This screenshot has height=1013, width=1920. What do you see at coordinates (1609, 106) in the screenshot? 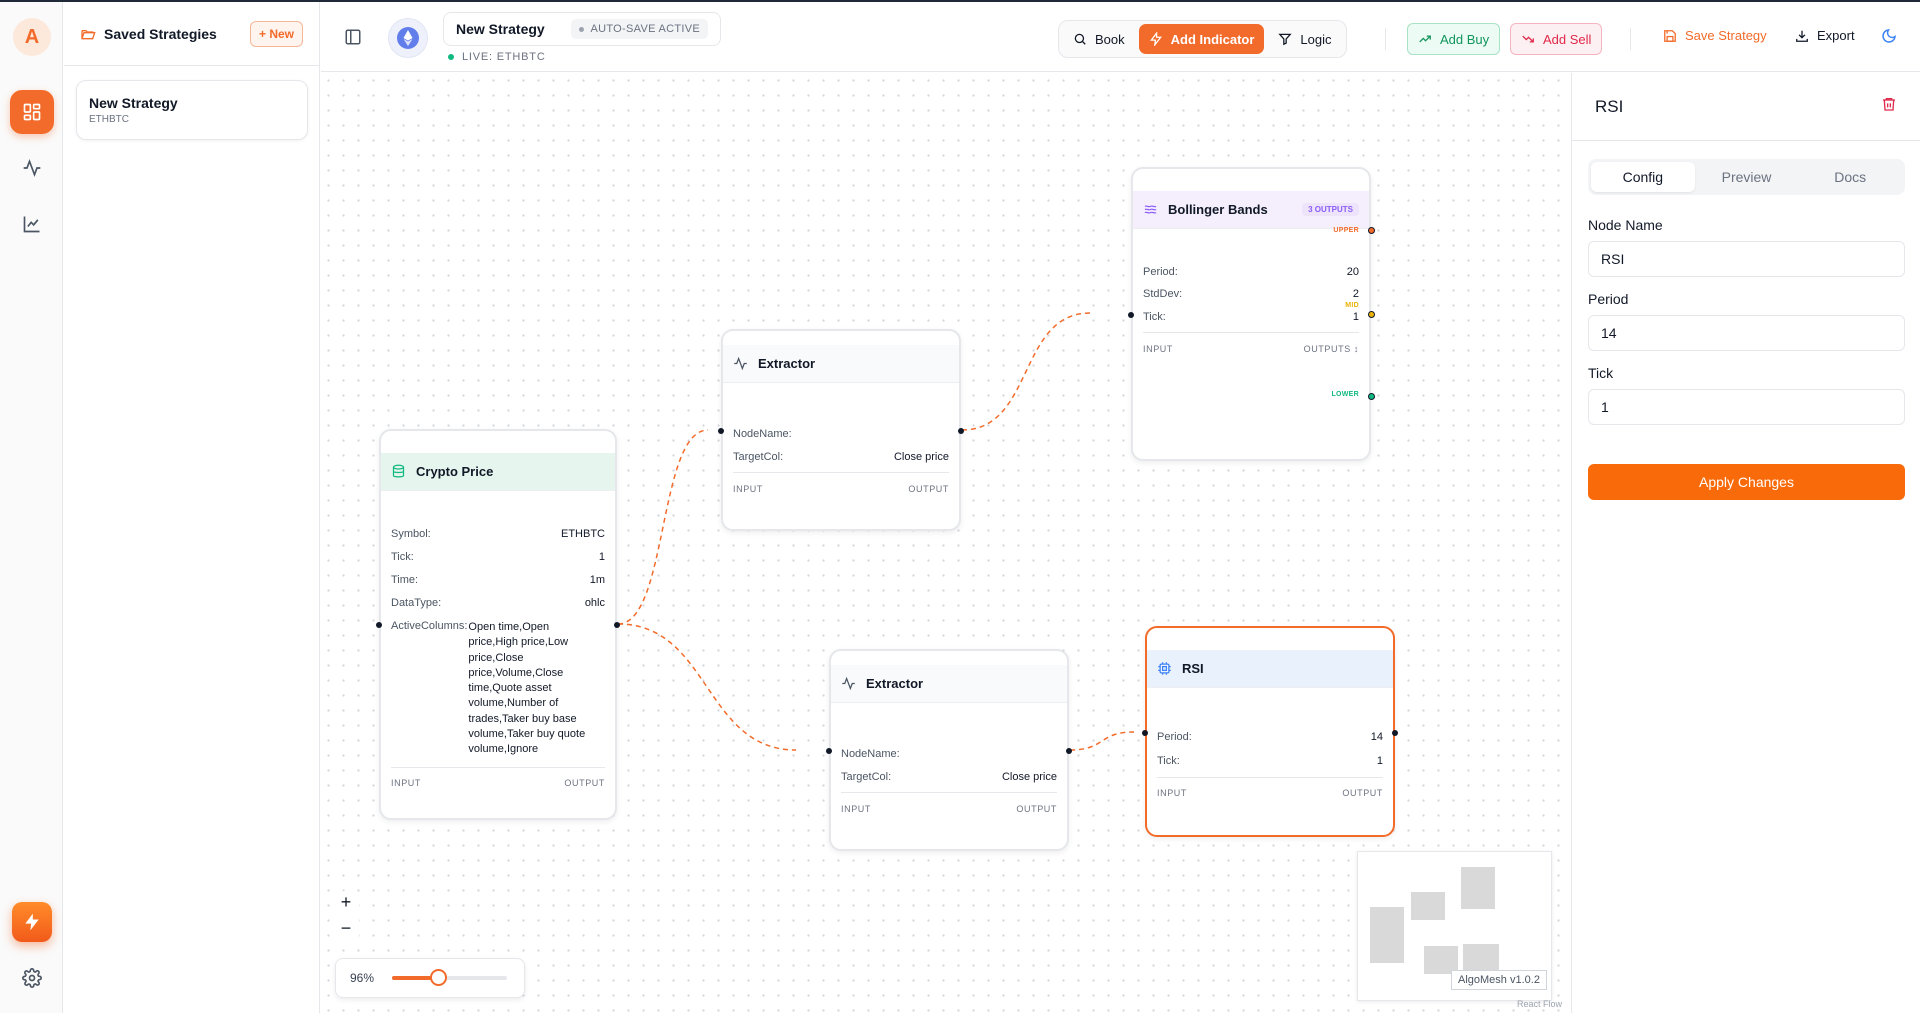
I see `panel-title: RSI` at bounding box center [1609, 106].